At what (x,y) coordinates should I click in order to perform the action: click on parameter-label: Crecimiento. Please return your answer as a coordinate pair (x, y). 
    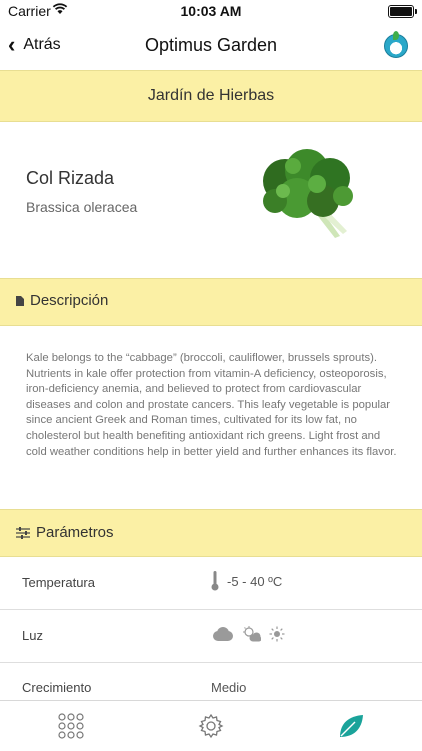
    Looking at the image, I should click on (57, 687).